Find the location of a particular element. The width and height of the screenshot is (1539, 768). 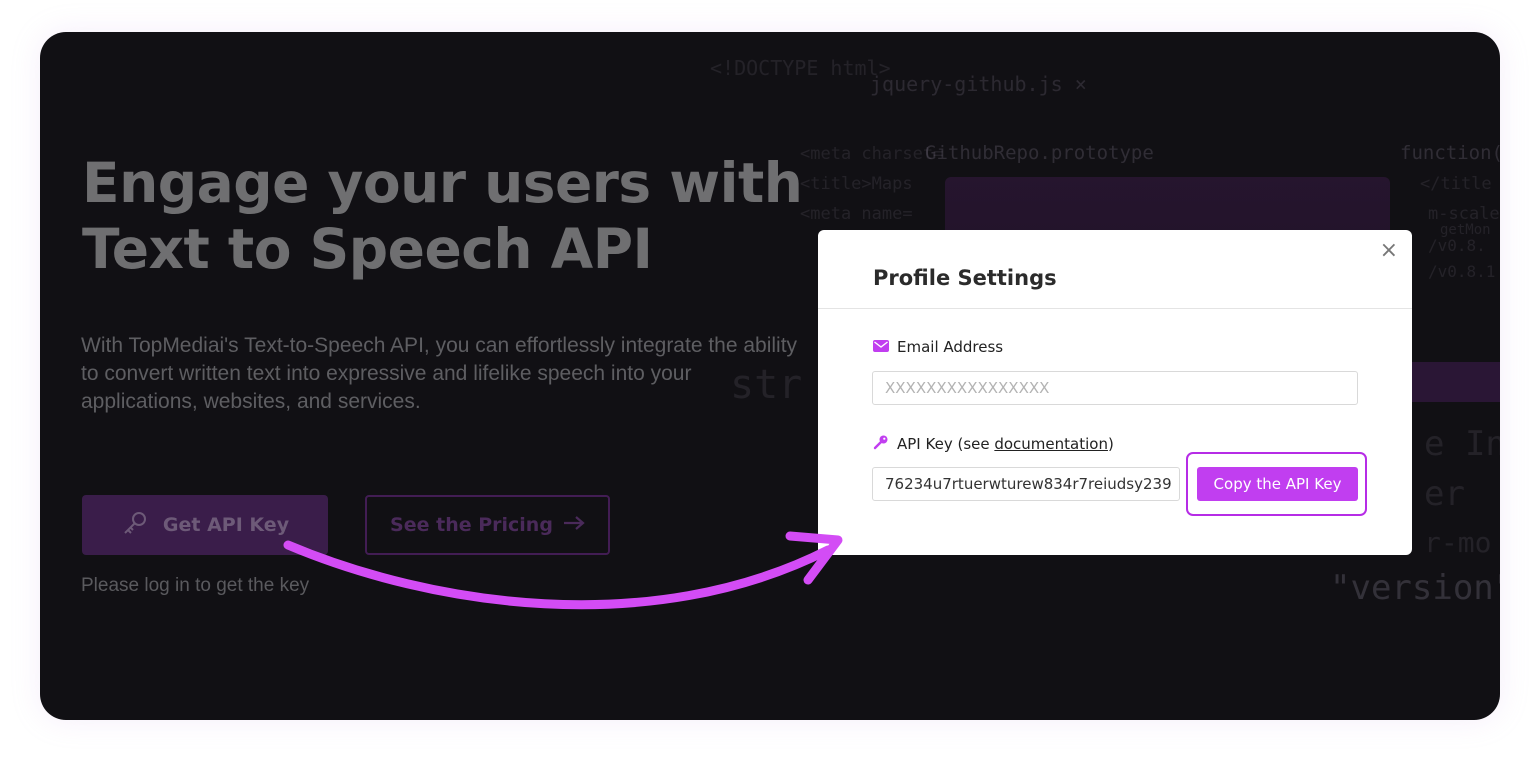

code-line: </title is located at coordinates (1456, 184).